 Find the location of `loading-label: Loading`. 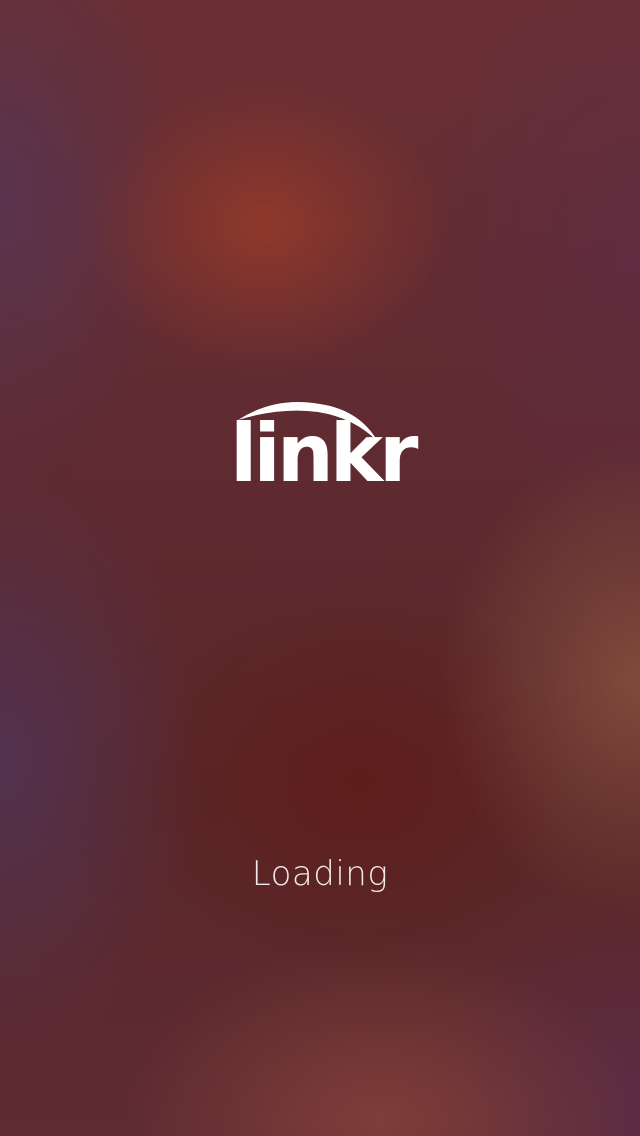

loading-label: Loading is located at coordinates (320, 874).